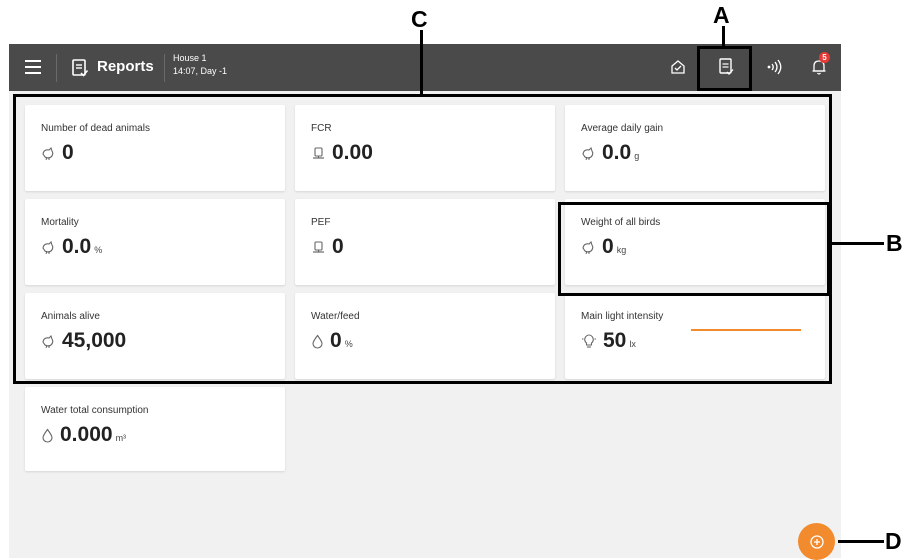 This screenshot has width=905, height=560. What do you see at coordinates (861, 541) in the screenshot?
I see `callout-line-d` at bounding box center [861, 541].